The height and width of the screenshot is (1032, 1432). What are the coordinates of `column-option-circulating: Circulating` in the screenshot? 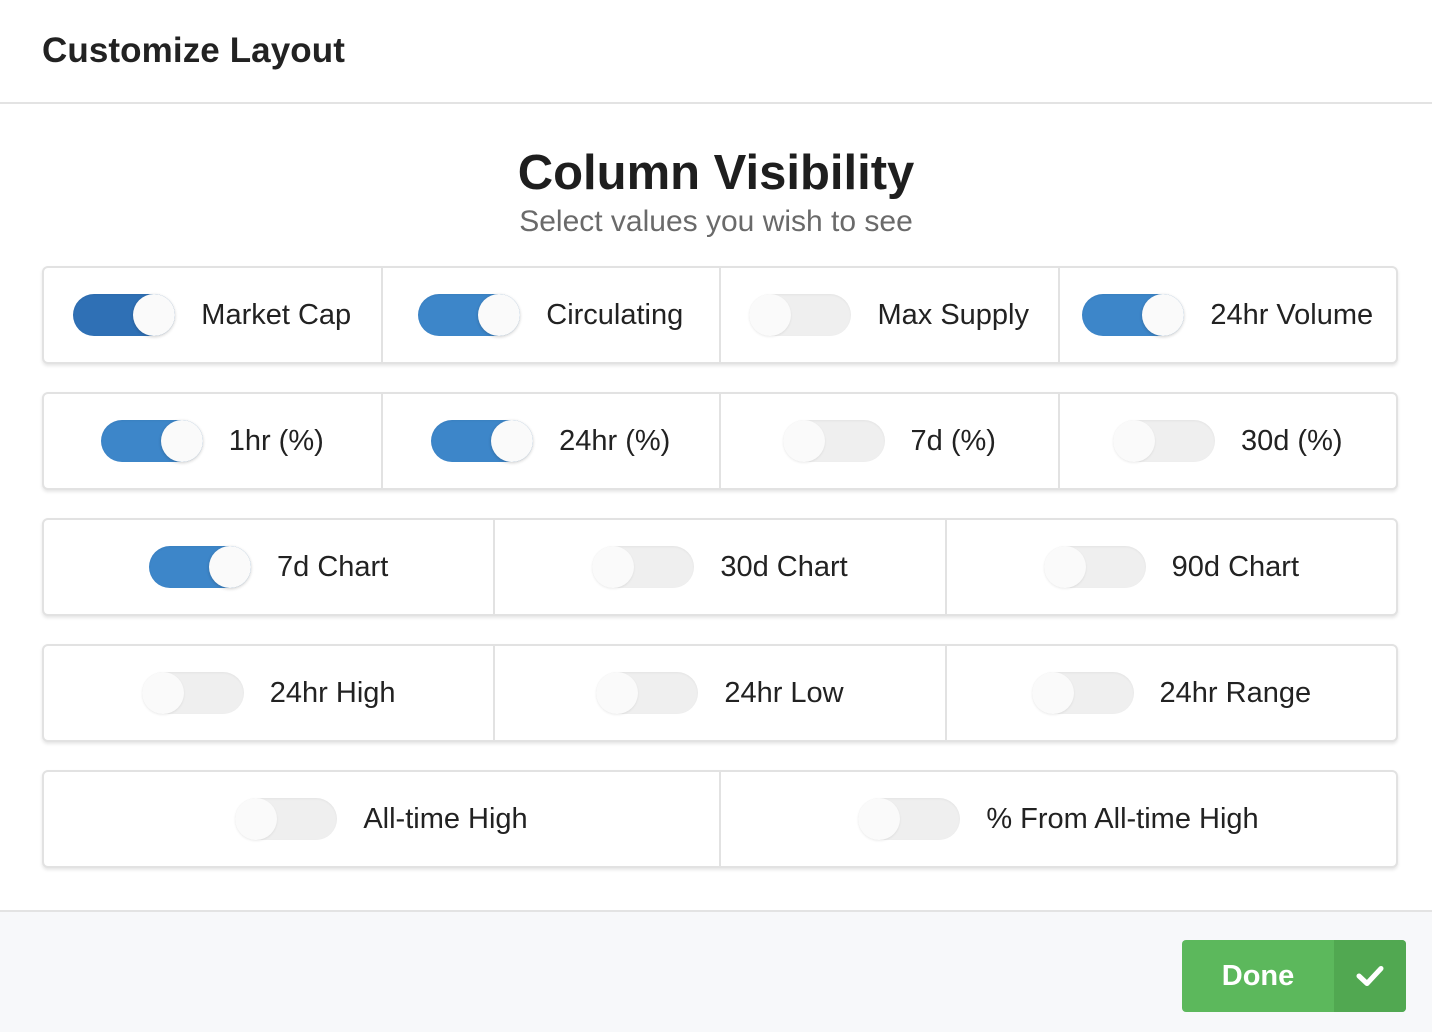 It's located at (552, 315).